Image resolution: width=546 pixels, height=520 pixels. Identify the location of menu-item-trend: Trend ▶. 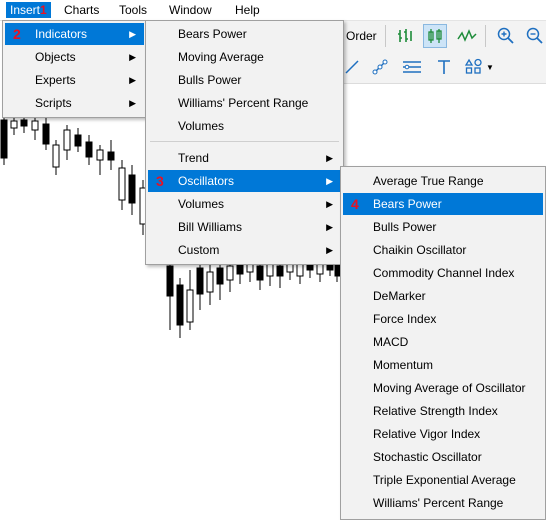
(244, 158).